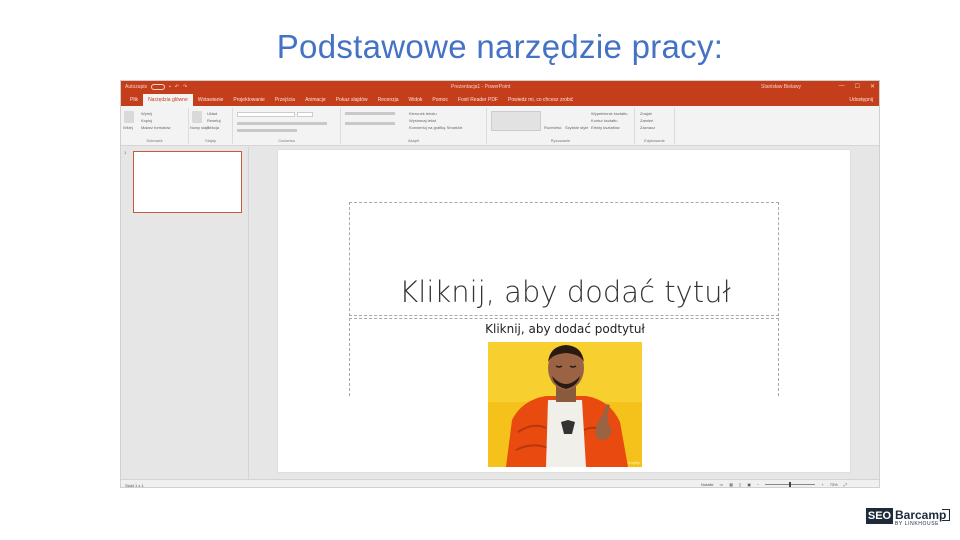  What do you see at coordinates (646, 113) in the screenshot?
I see `find-button: Znajdź` at bounding box center [646, 113].